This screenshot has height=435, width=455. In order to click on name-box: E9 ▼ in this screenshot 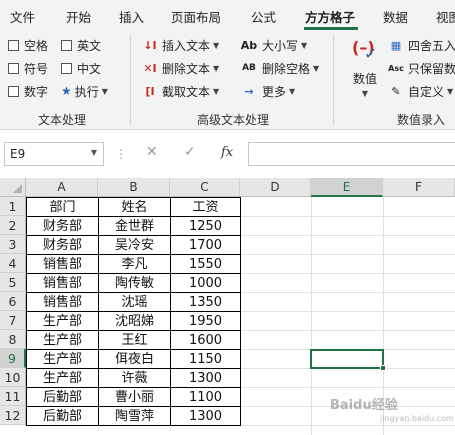, I will do `click(54, 154)`.